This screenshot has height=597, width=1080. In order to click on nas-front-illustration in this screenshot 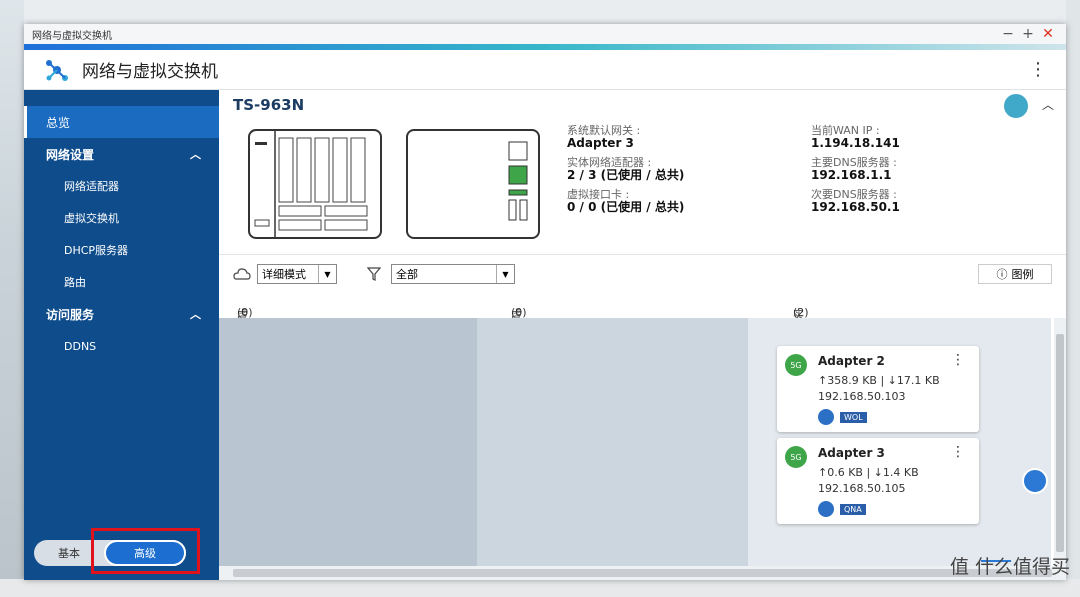, I will do `click(315, 184)`.